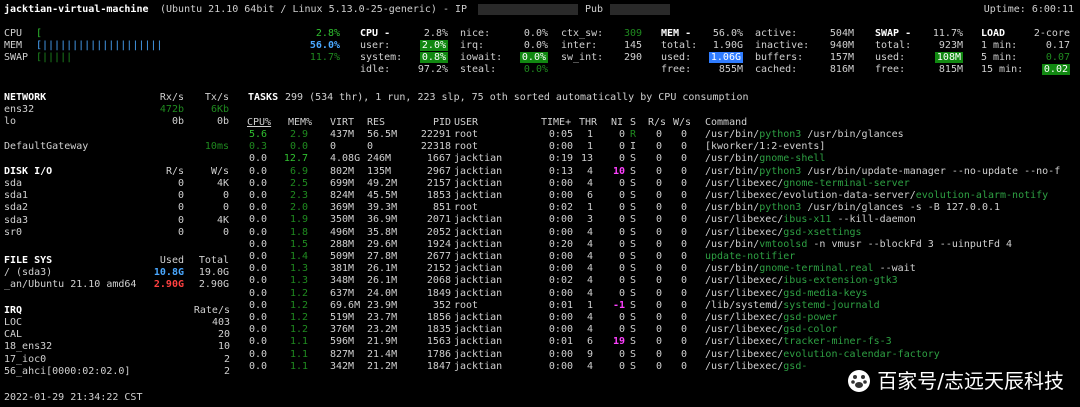  What do you see at coordinates (617, 123) in the screenshot?
I see `col-ni: NI` at bounding box center [617, 123].